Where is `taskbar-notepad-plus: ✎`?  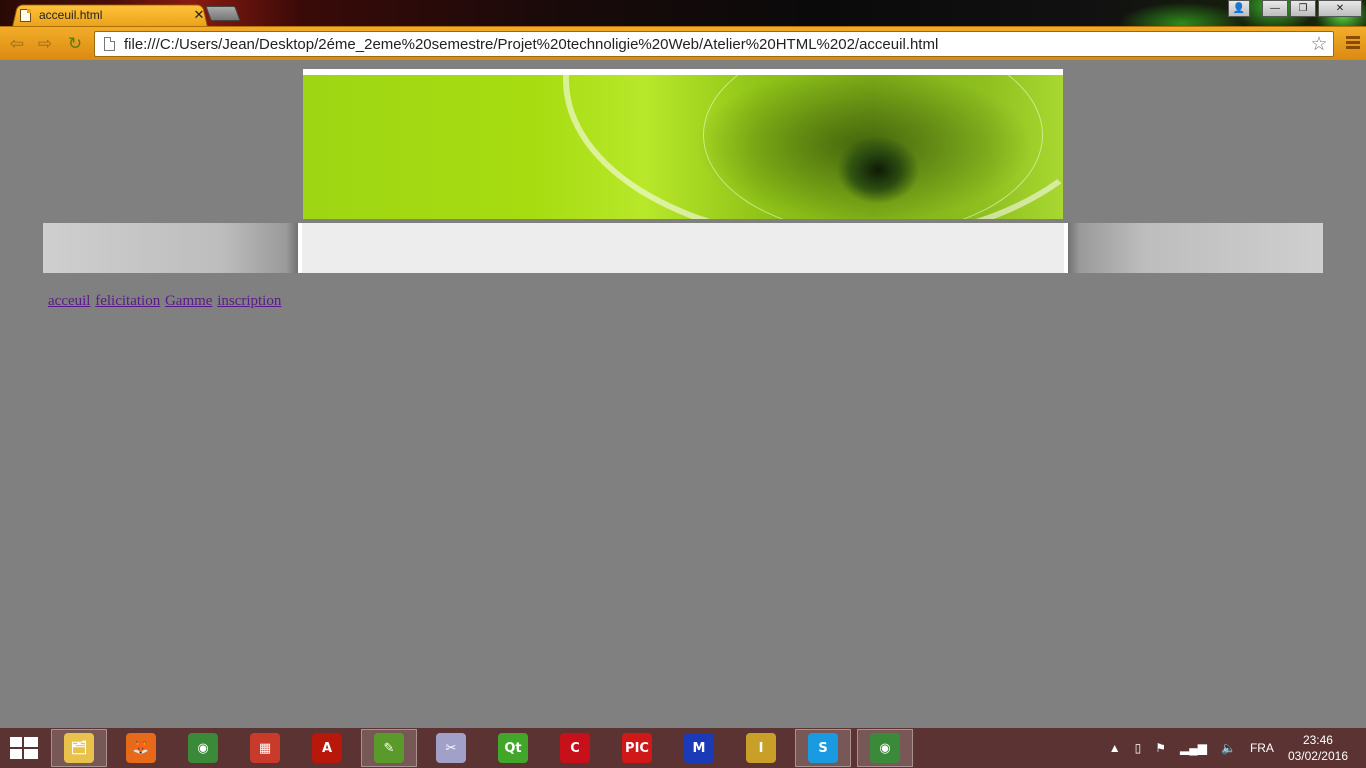 taskbar-notepad-plus: ✎ is located at coordinates (389, 748).